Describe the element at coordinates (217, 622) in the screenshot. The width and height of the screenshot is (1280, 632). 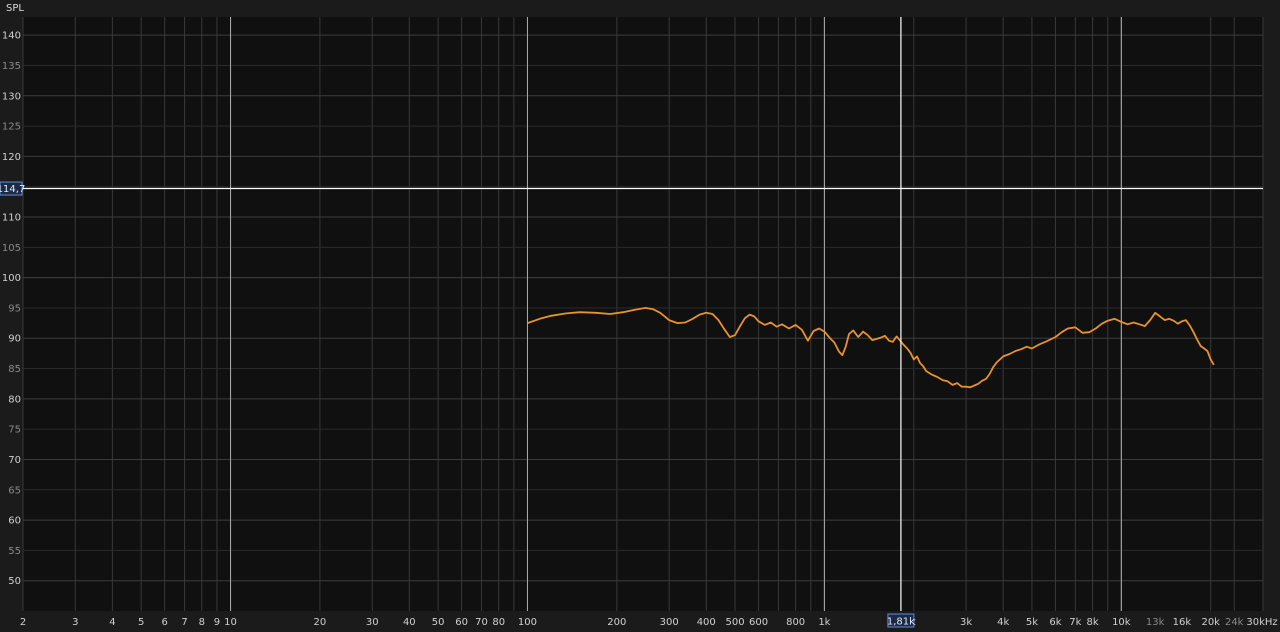
I see `x-tick-label: 9` at that location.